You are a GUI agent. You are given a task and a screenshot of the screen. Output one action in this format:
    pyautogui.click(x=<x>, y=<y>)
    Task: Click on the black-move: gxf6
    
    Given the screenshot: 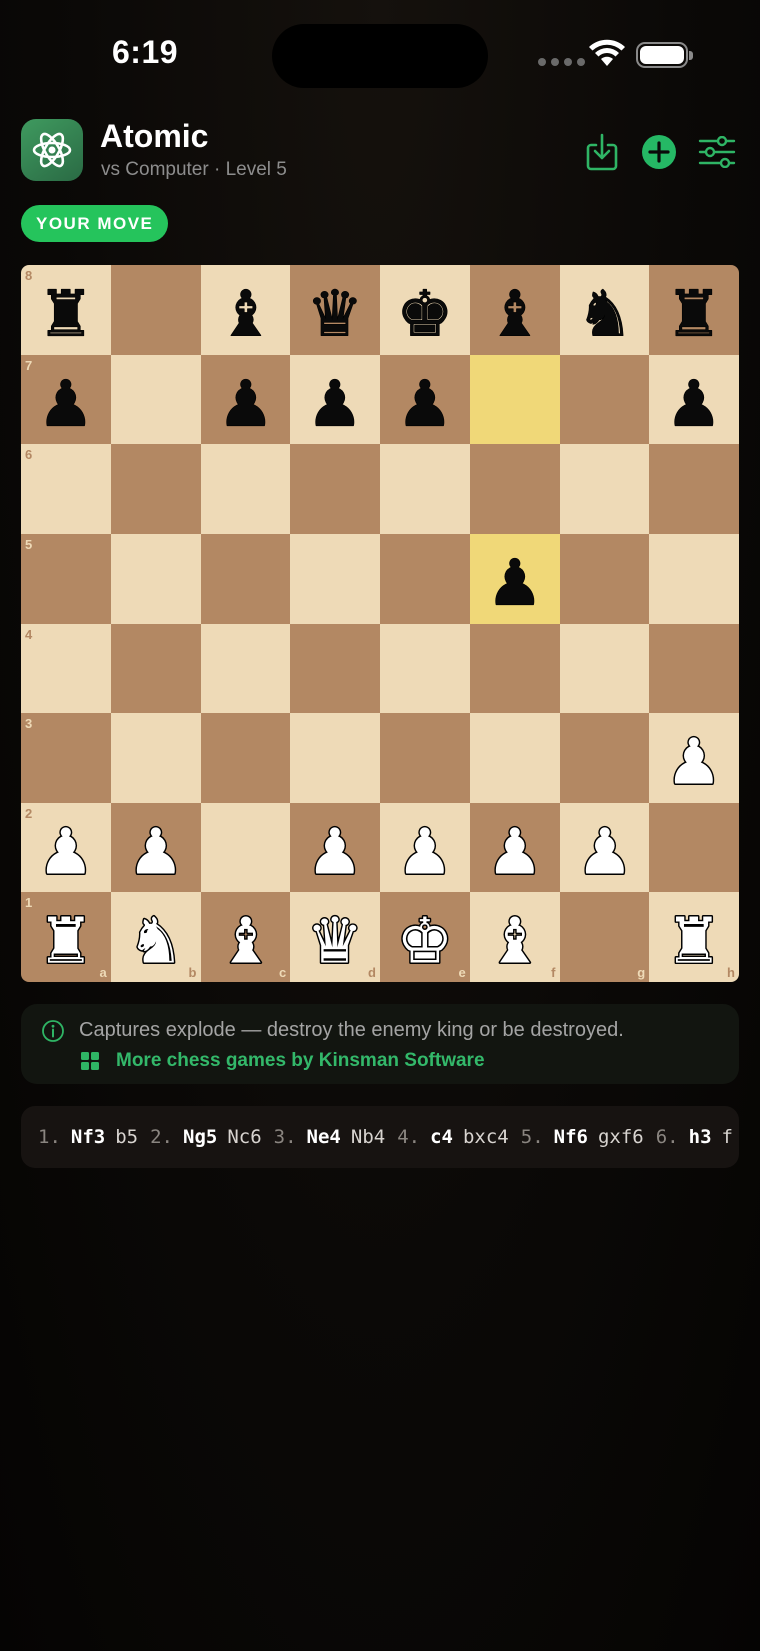 What is the action you would take?
    pyautogui.click(x=621, y=1137)
    